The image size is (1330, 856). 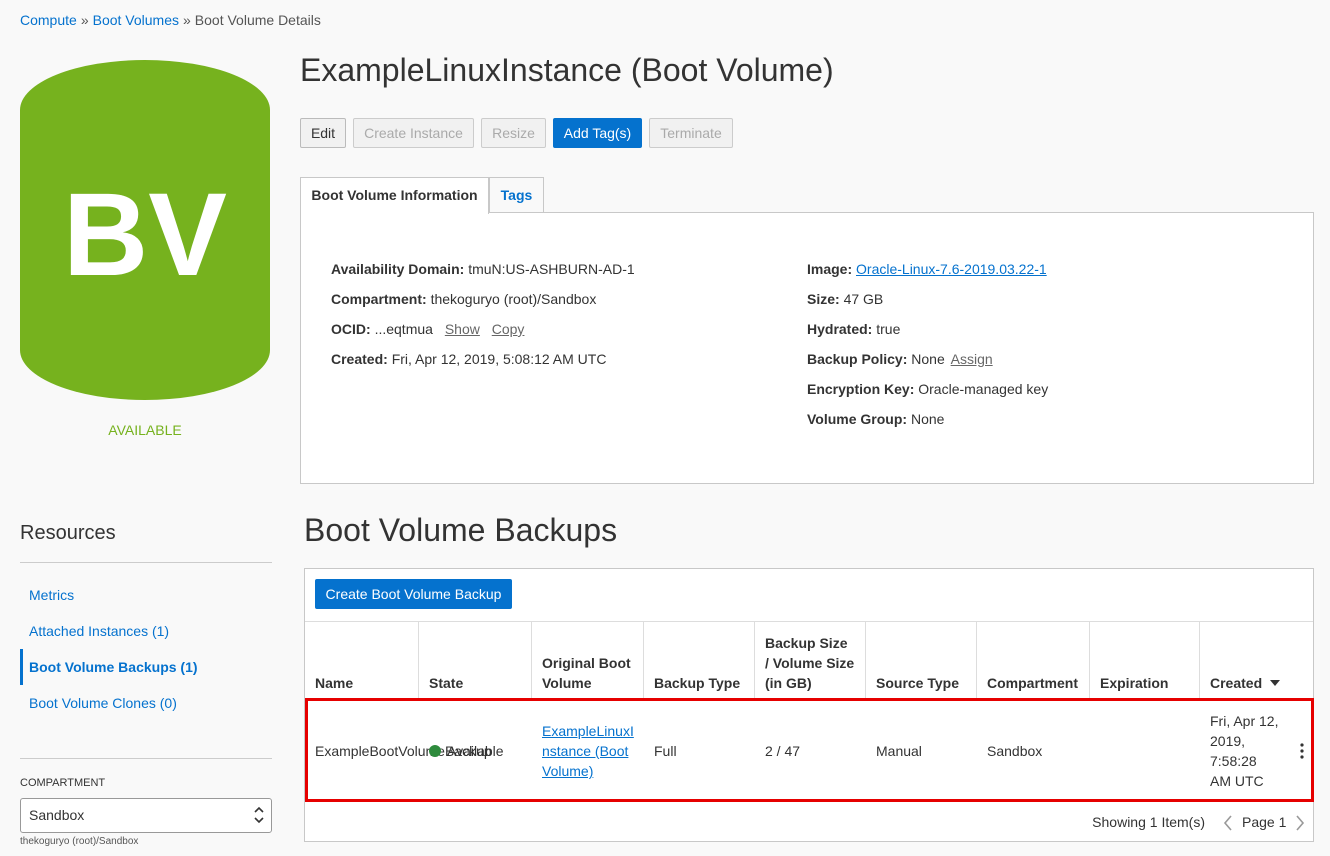 What do you see at coordinates (921, 661) in the screenshot?
I see `column-header-source-type: Source Type` at bounding box center [921, 661].